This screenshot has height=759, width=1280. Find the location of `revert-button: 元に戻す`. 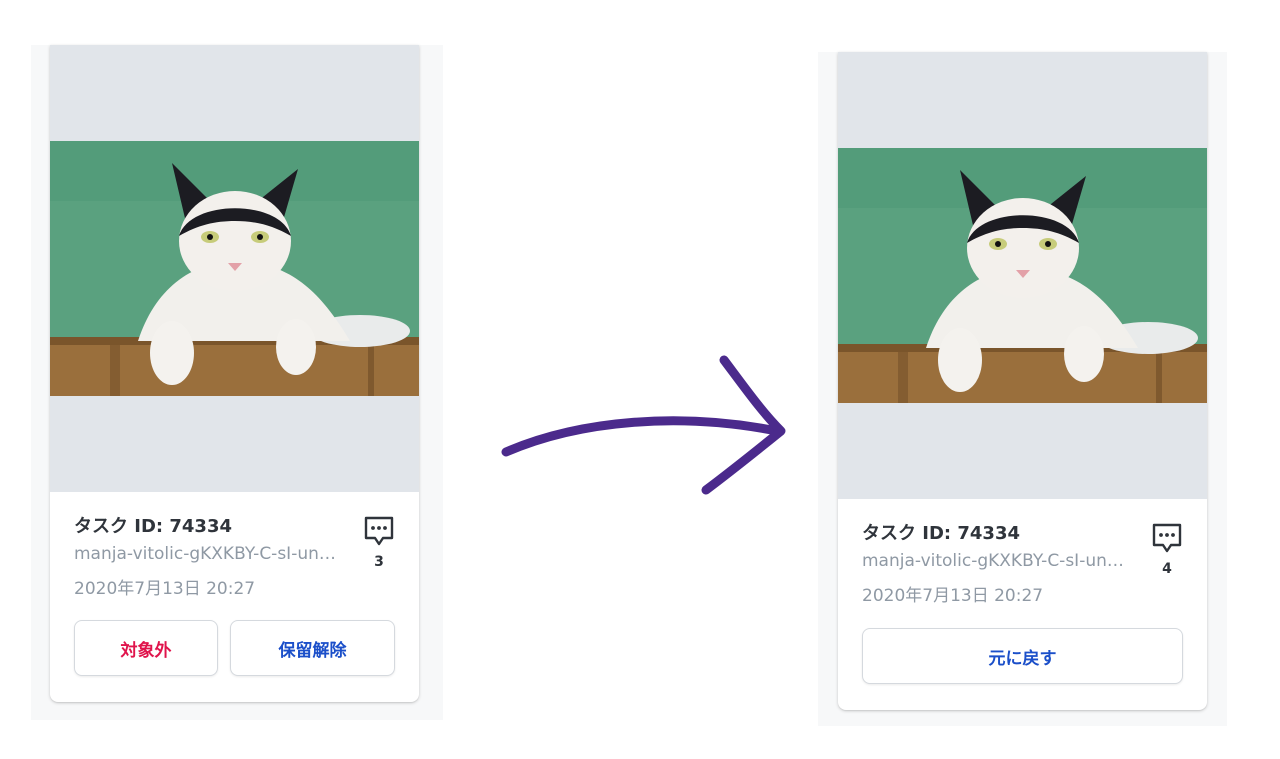

revert-button: 元に戻す is located at coordinates (1022, 656).